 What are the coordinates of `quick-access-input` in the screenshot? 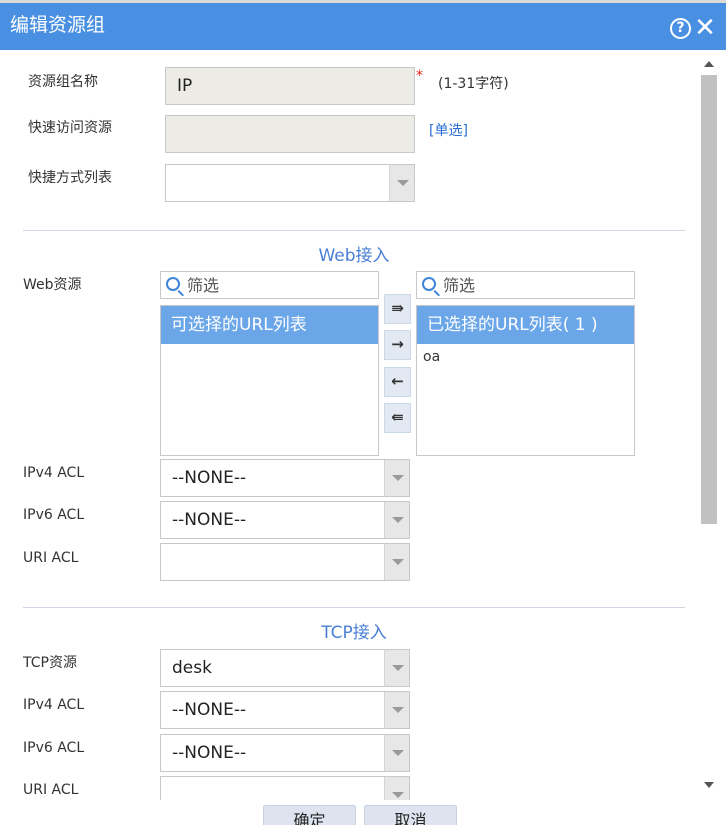 It's located at (290, 134).